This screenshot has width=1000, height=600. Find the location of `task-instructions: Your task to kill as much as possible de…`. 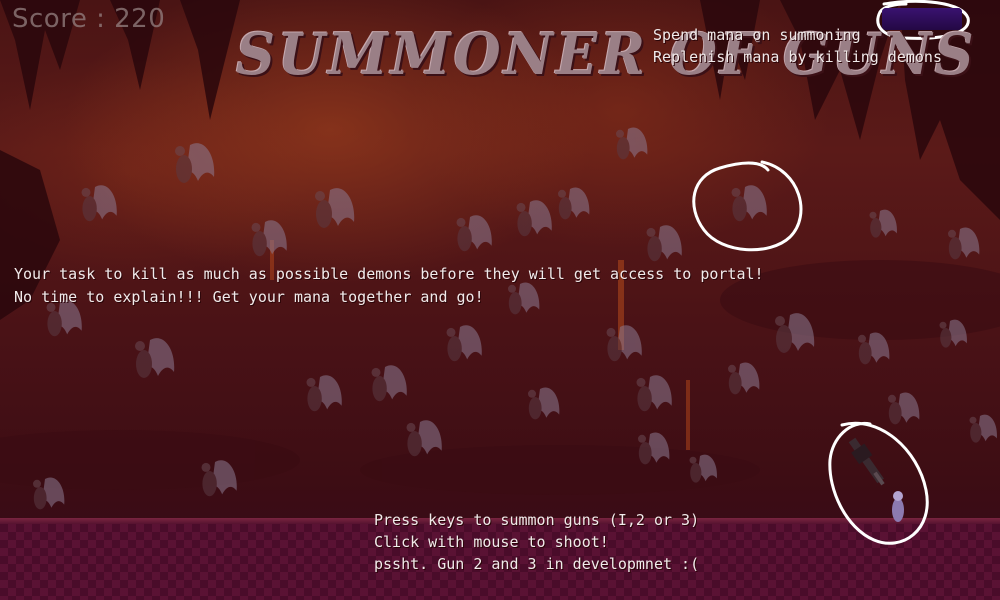

task-instructions: Your task to kill as much as possible de… is located at coordinates (389, 286).